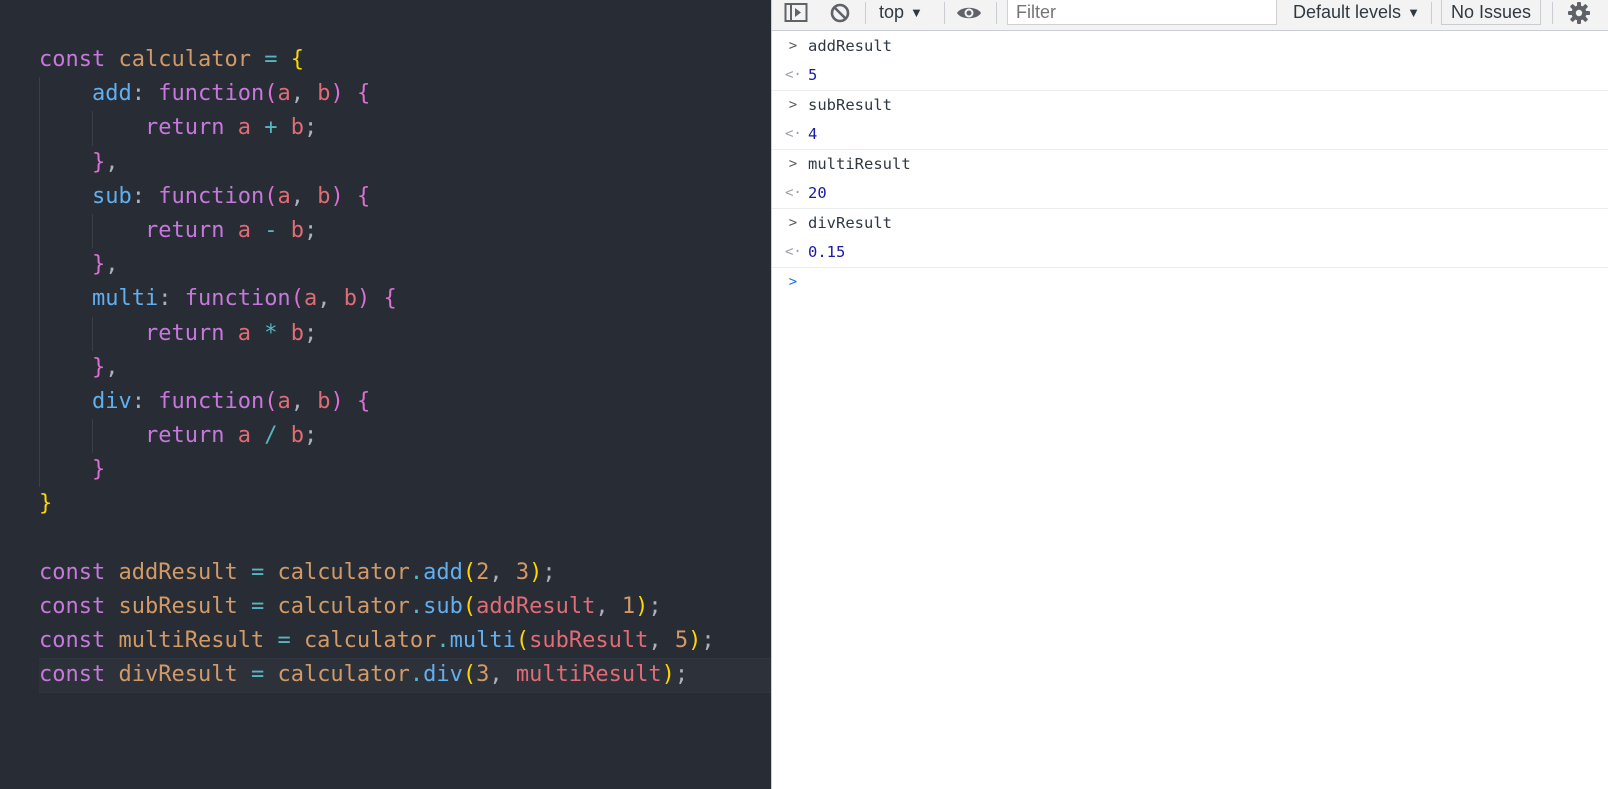  Describe the element at coordinates (443, 675) in the screenshot. I see `method: div` at that location.